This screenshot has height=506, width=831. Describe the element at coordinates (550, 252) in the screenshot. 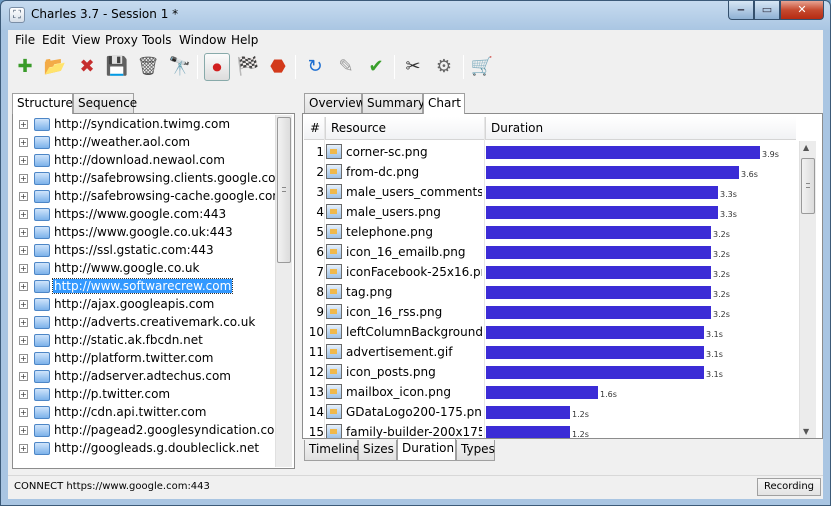

I see `table-row: 6 icon_16_emailb.png 3.2s` at that location.